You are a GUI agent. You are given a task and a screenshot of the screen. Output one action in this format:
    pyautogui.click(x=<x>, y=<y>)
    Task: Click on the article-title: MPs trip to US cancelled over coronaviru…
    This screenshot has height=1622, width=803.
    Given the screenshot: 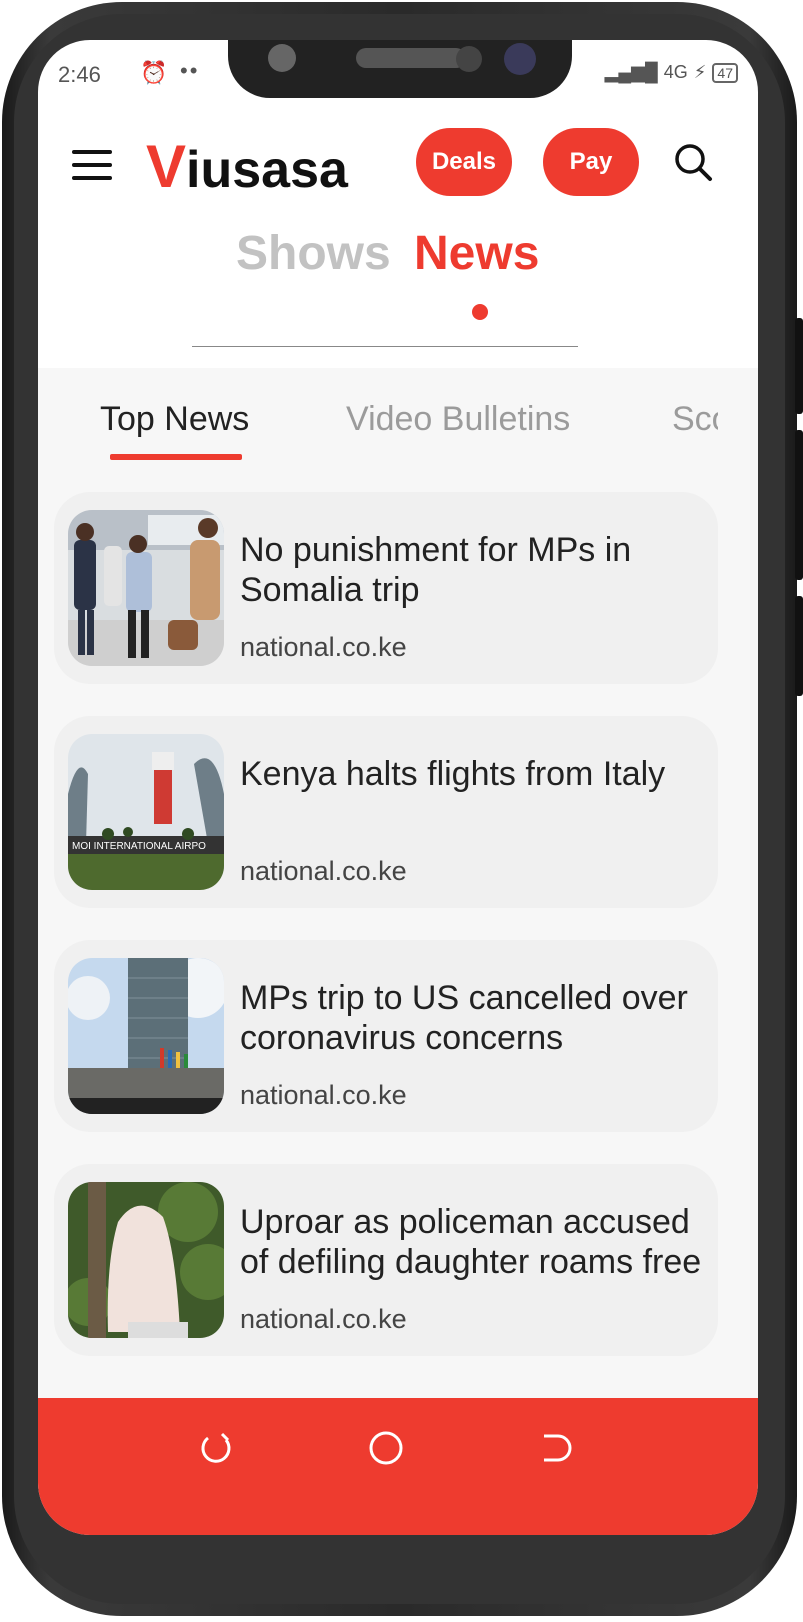 What is the action you would take?
    pyautogui.click(x=475, y=1036)
    